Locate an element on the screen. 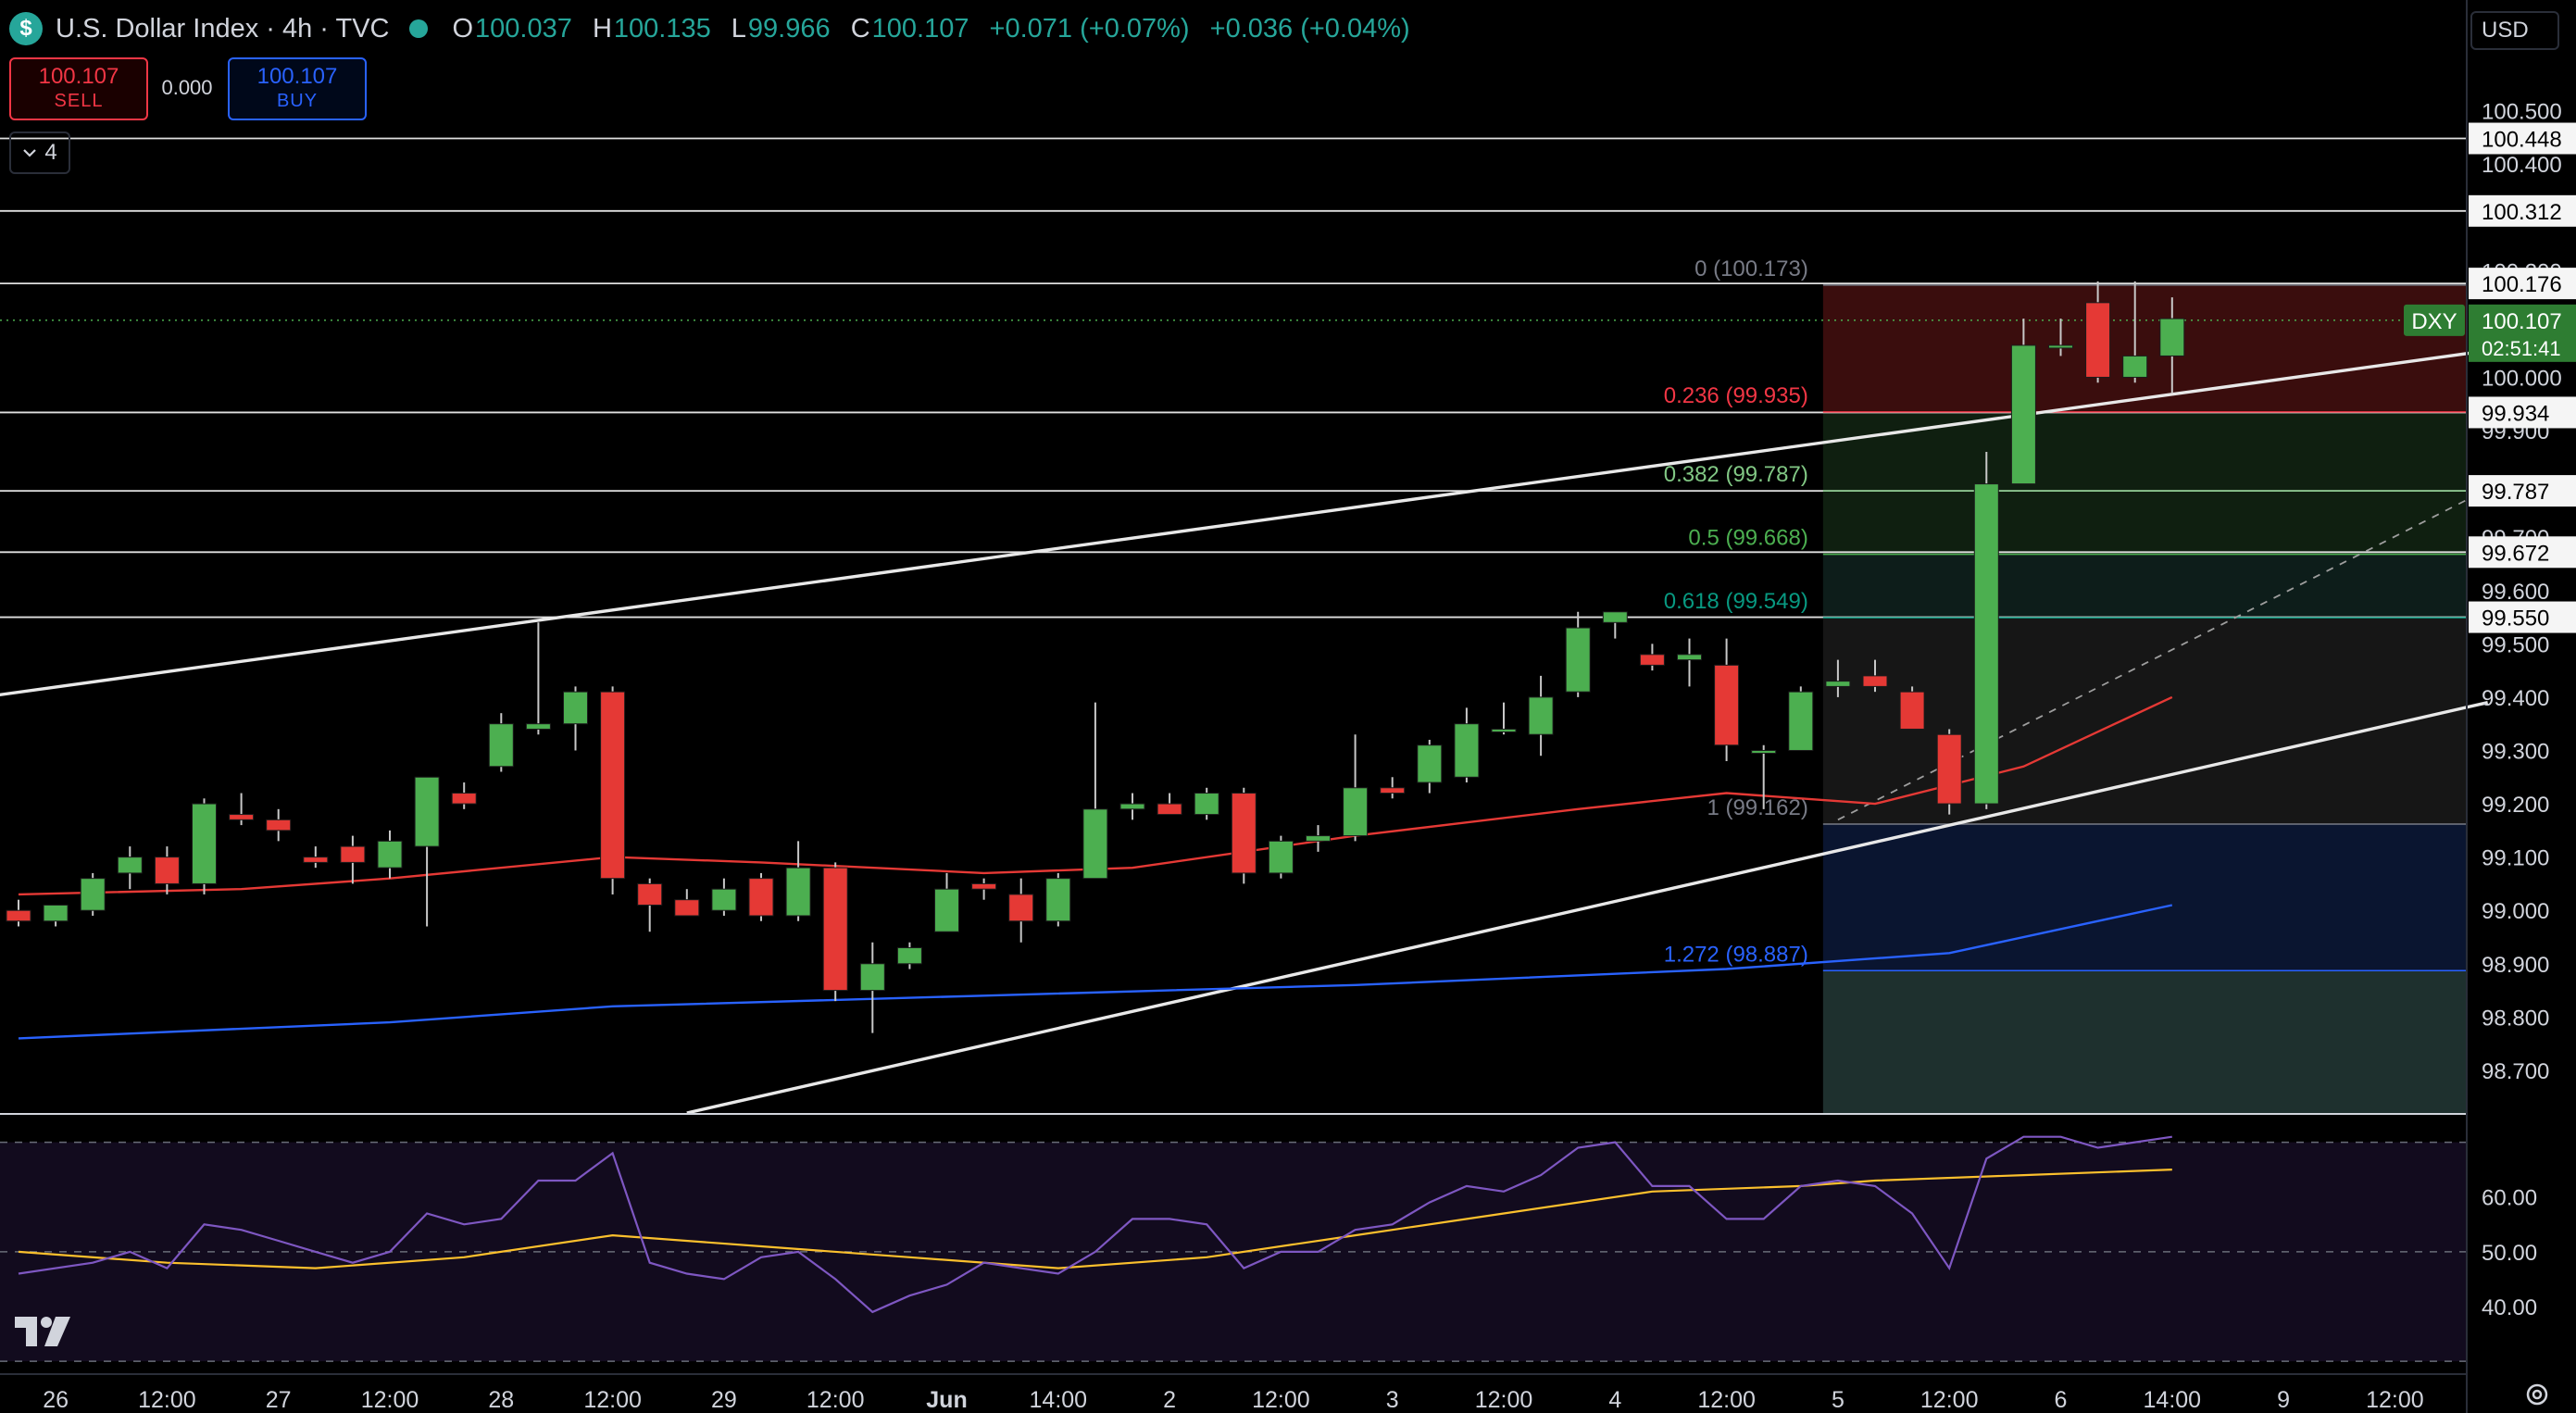 This screenshot has width=2576, height=1413. dollar-icon: $ is located at coordinates (26, 28).